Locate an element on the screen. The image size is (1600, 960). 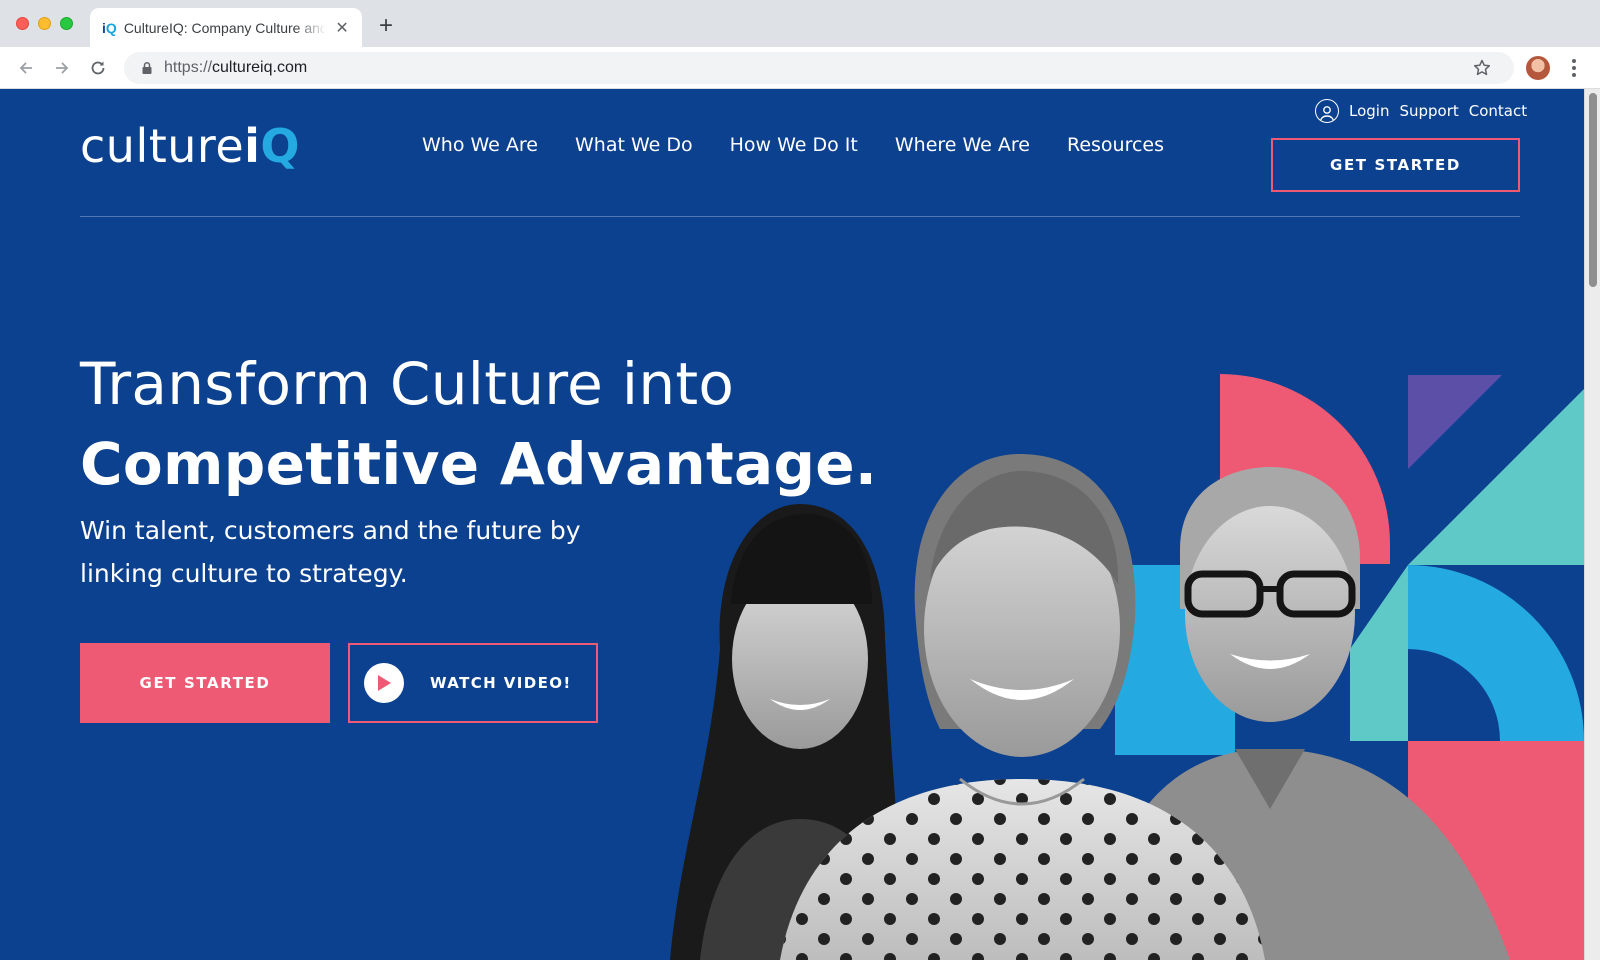
utility-nav: Login Support Contact is located at coordinates (1421, 111).